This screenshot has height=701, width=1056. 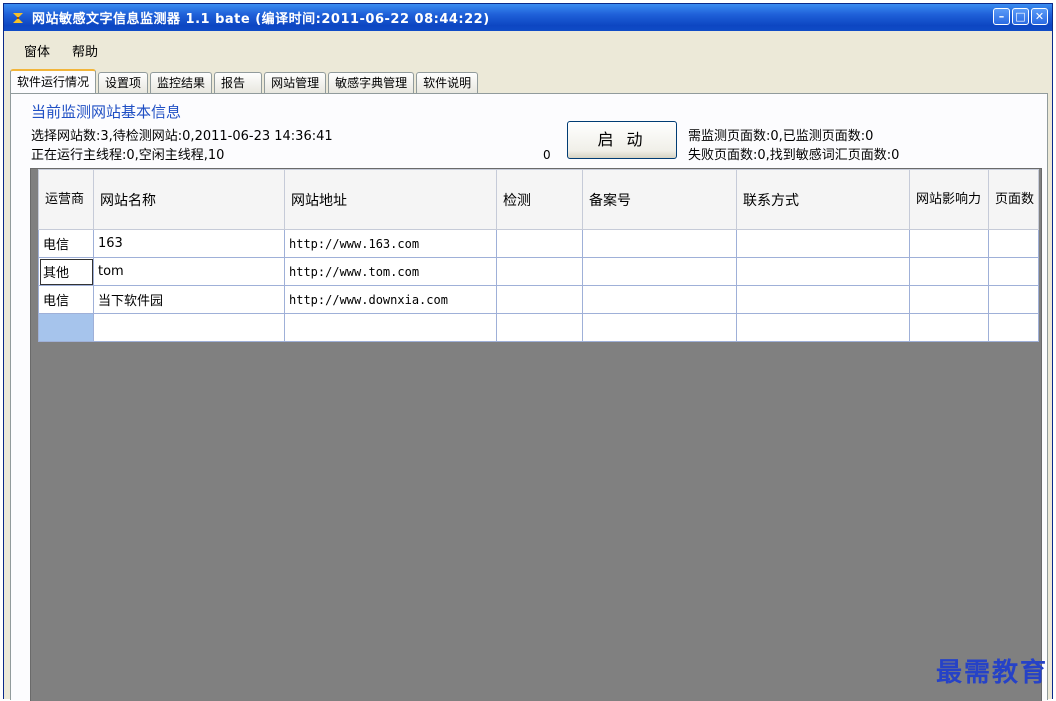 What do you see at coordinates (128, 155) in the screenshot?
I see `thread-info: 正在运行主线程:0,空闲主线程,10` at bounding box center [128, 155].